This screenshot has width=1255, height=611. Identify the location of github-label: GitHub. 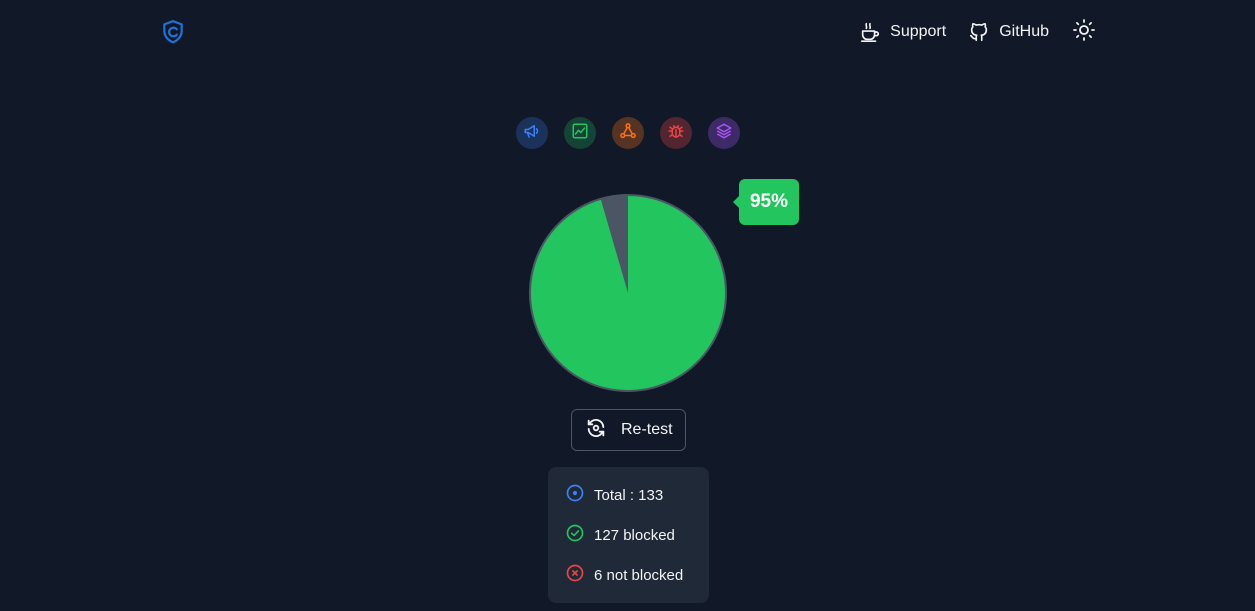
(1024, 31).